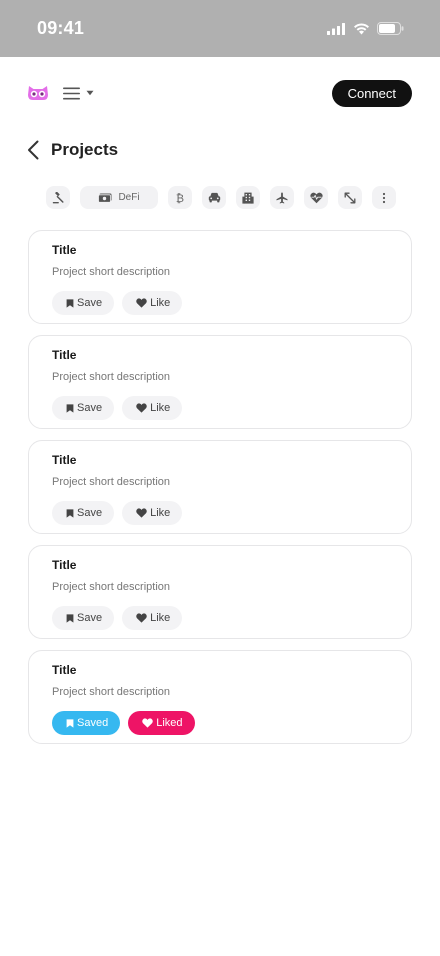 Image resolution: width=440 pixels, height=956 pixels. I want to click on car-icon, so click(214, 197).